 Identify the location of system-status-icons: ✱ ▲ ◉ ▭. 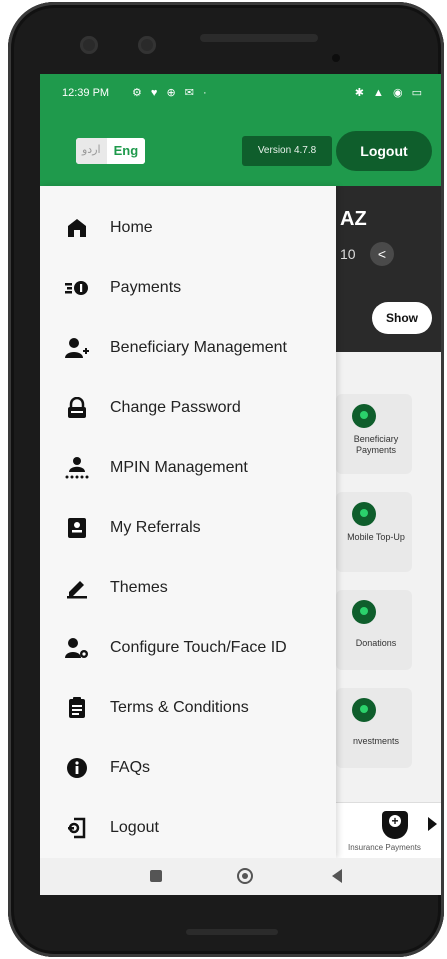
(389, 93).